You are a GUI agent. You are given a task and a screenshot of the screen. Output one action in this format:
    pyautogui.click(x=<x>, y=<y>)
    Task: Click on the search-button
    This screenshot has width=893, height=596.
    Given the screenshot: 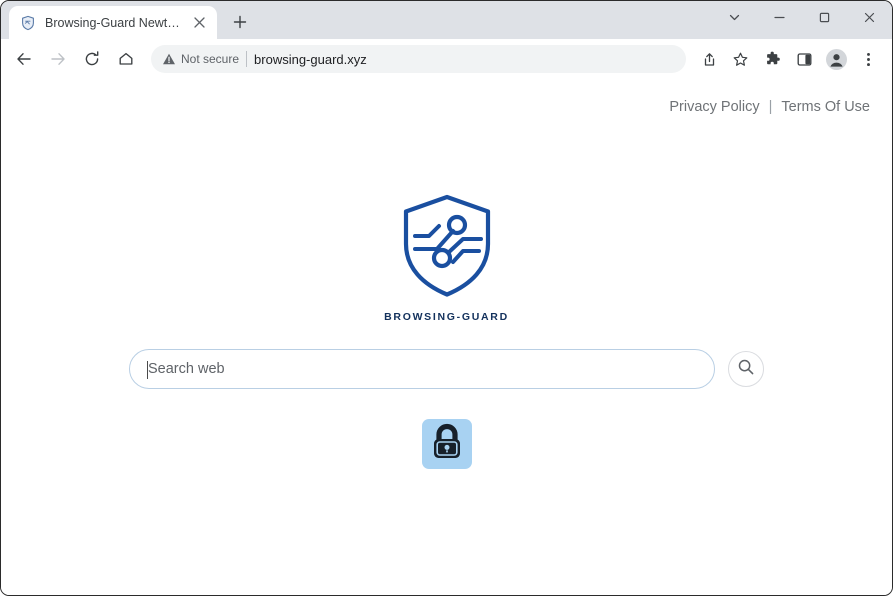 What is the action you would take?
    pyautogui.click(x=746, y=369)
    